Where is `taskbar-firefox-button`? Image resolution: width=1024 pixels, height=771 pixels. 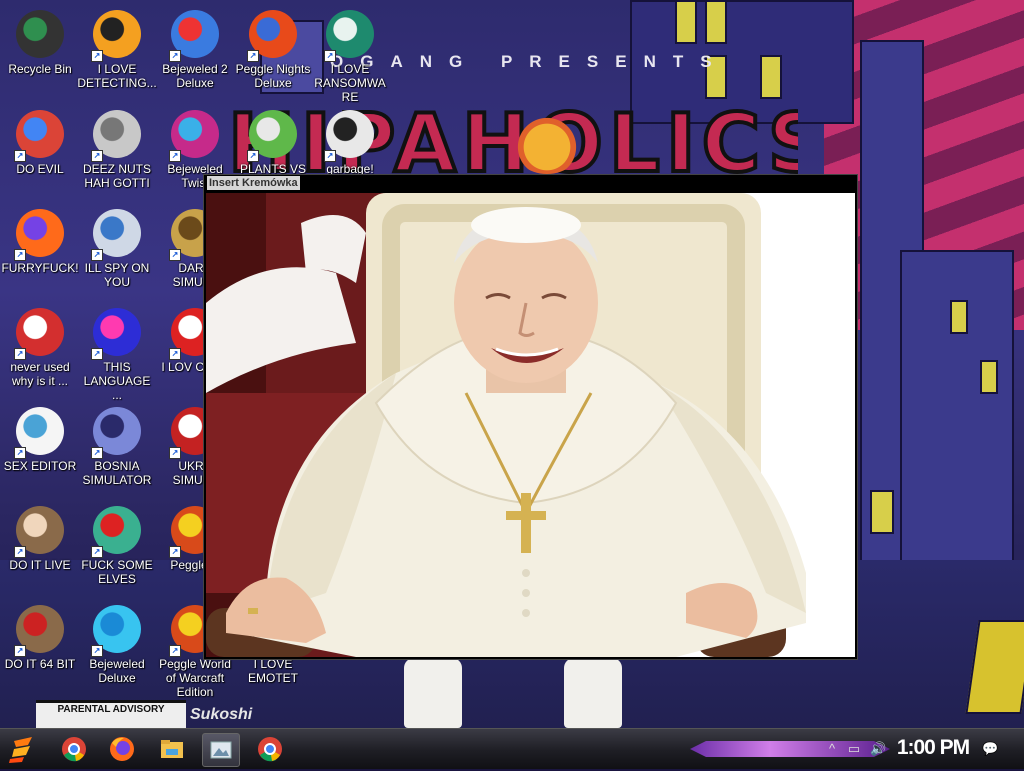
taskbar-firefox-button is located at coordinates (122, 749).